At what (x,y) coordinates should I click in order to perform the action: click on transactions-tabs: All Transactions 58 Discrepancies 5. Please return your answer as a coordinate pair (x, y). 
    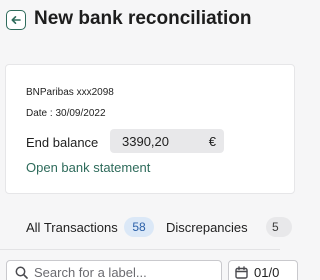
    Looking at the image, I should click on (146, 230).